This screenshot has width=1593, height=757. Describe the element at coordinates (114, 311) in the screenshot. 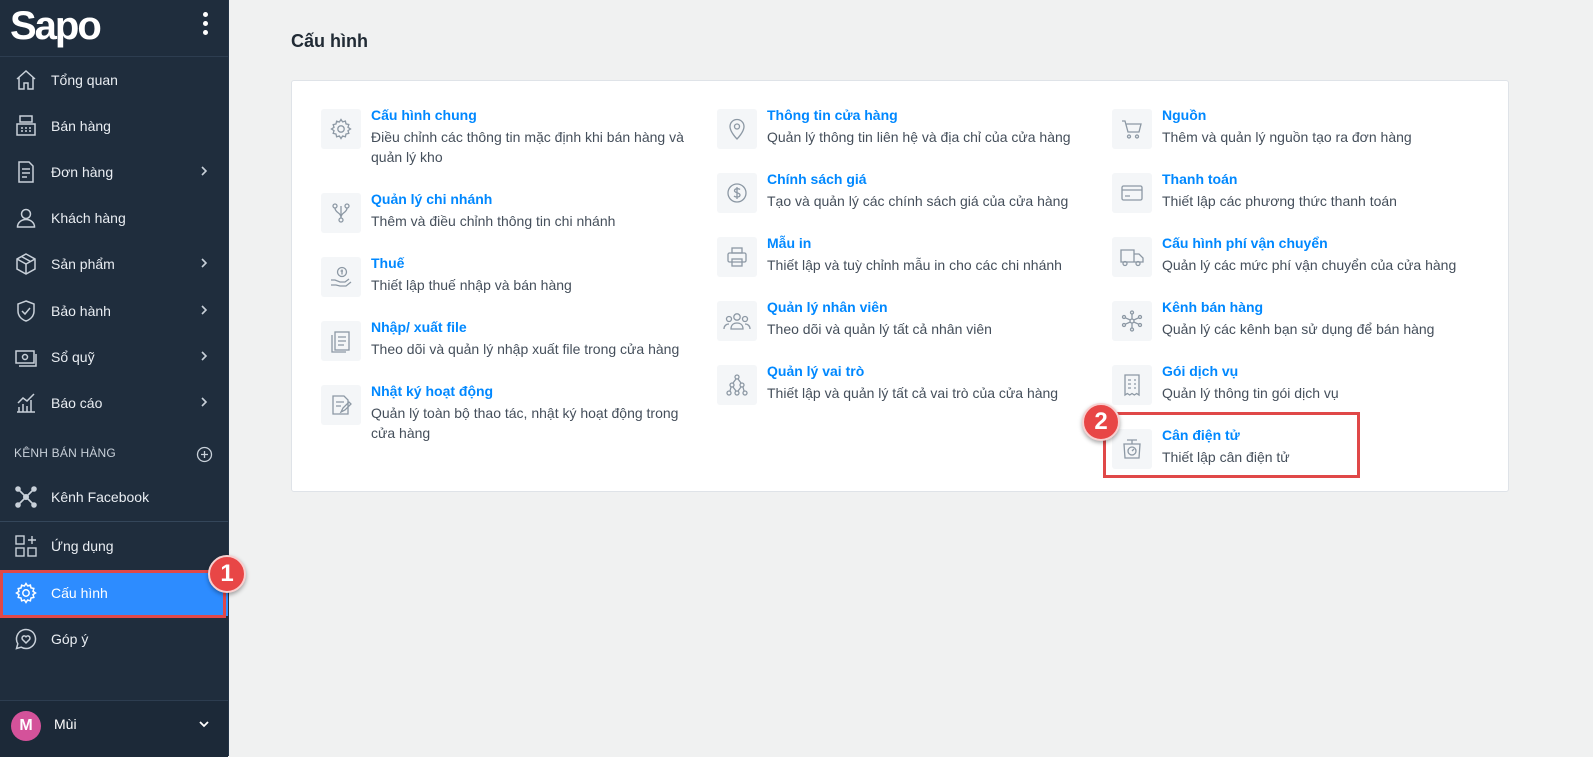

I see `sidebar-item-warranty: Bảo hành` at that location.